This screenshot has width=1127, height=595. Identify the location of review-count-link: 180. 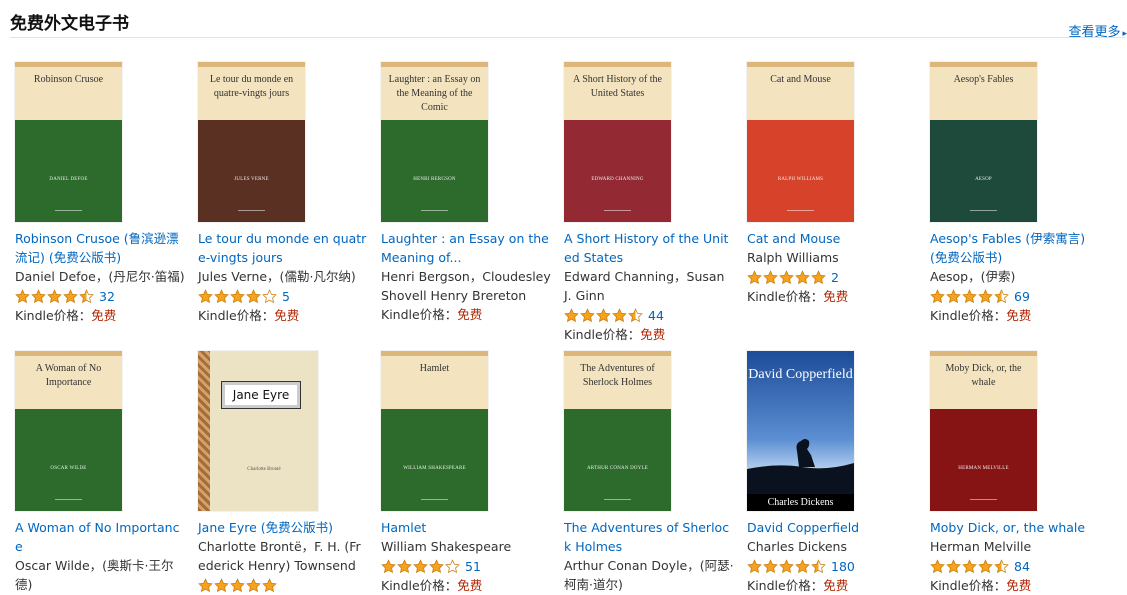
(843, 566).